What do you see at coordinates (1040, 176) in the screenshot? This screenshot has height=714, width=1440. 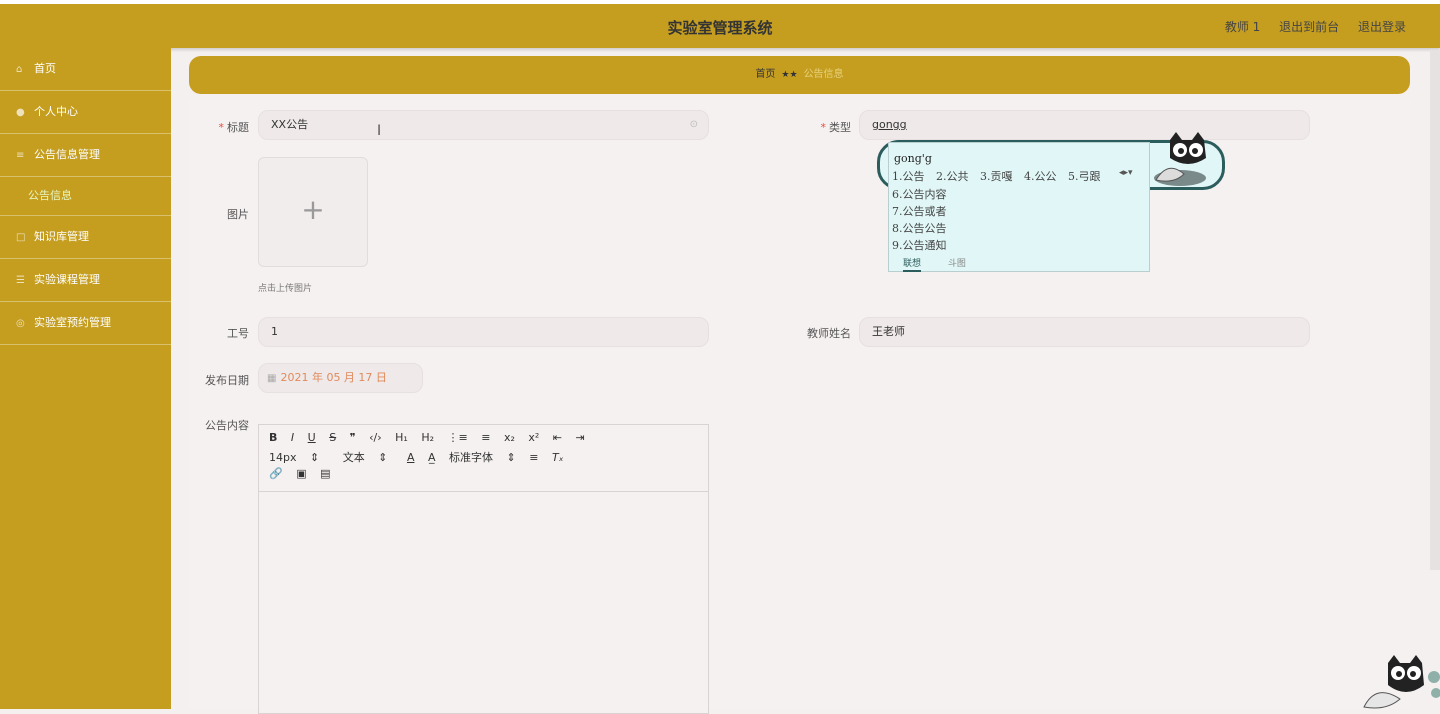 I see `ime-candidate: 4.公公` at bounding box center [1040, 176].